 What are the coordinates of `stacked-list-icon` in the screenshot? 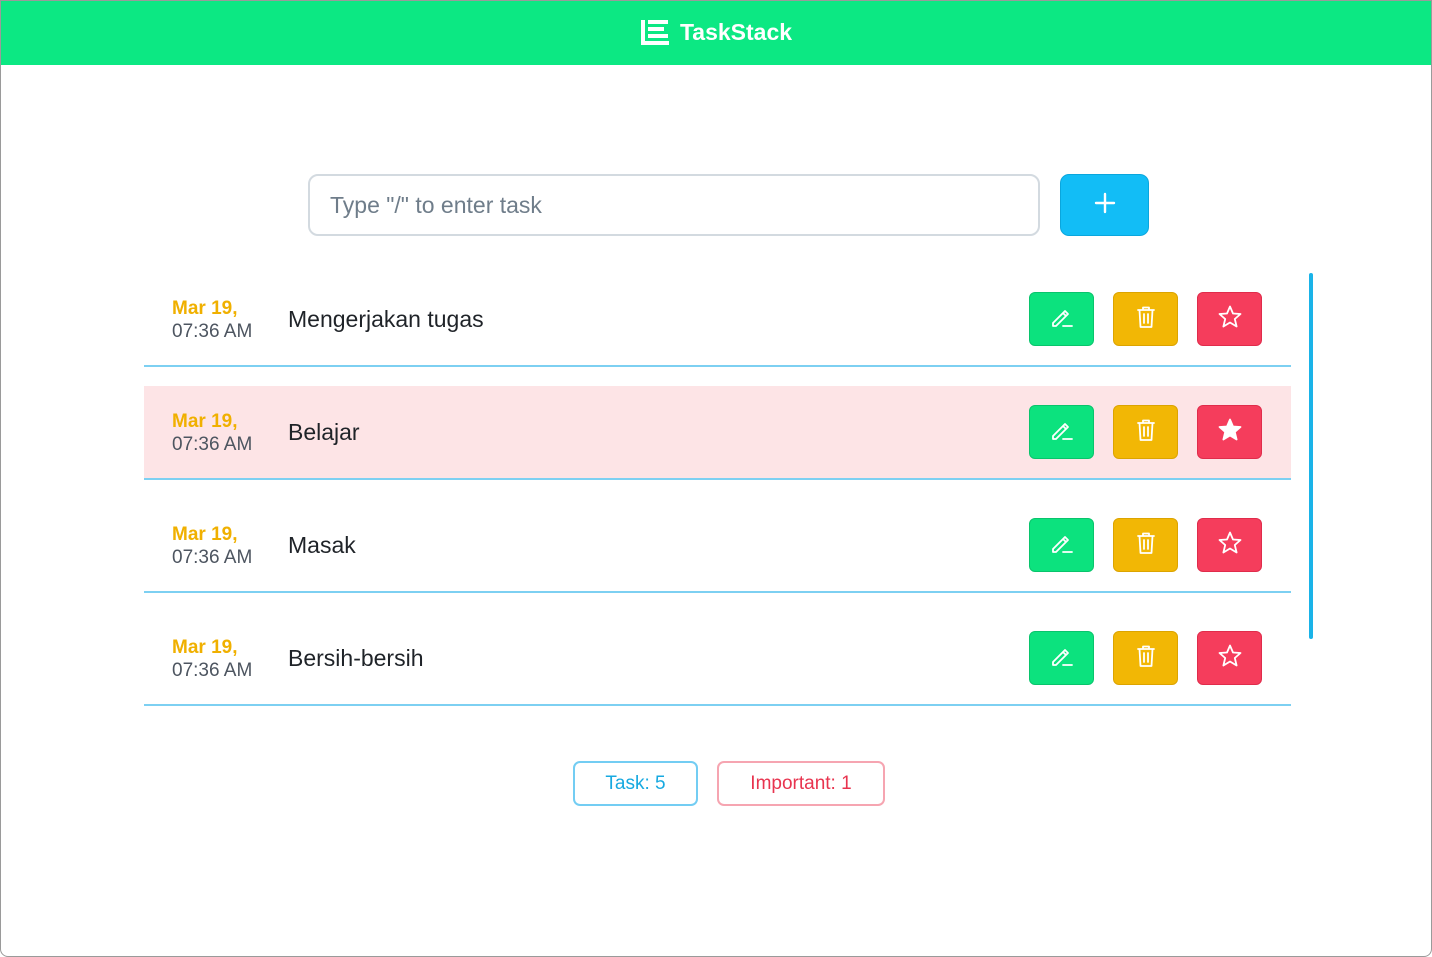 It's located at (655, 32).